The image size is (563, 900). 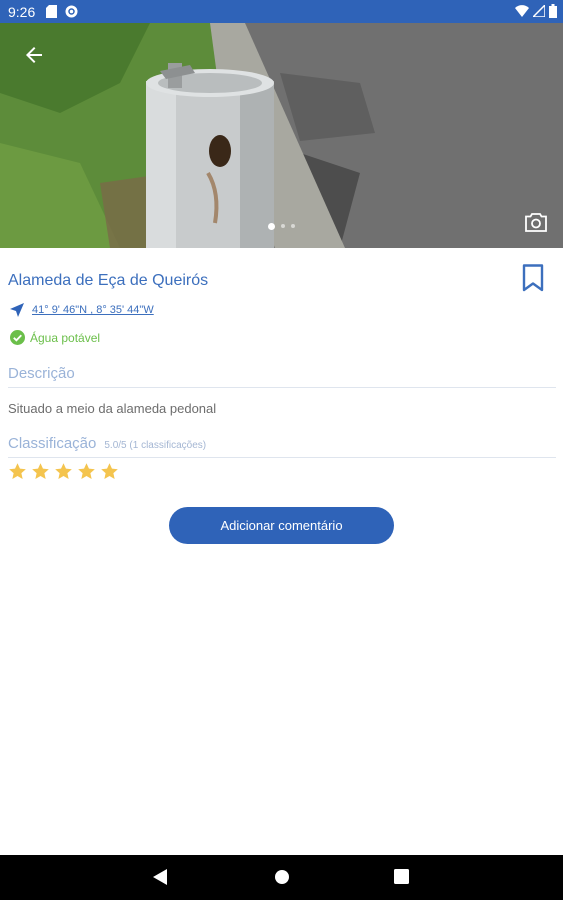 I want to click on fountain-title: Alameda de Eça de Queirós, so click(x=108, y=280).